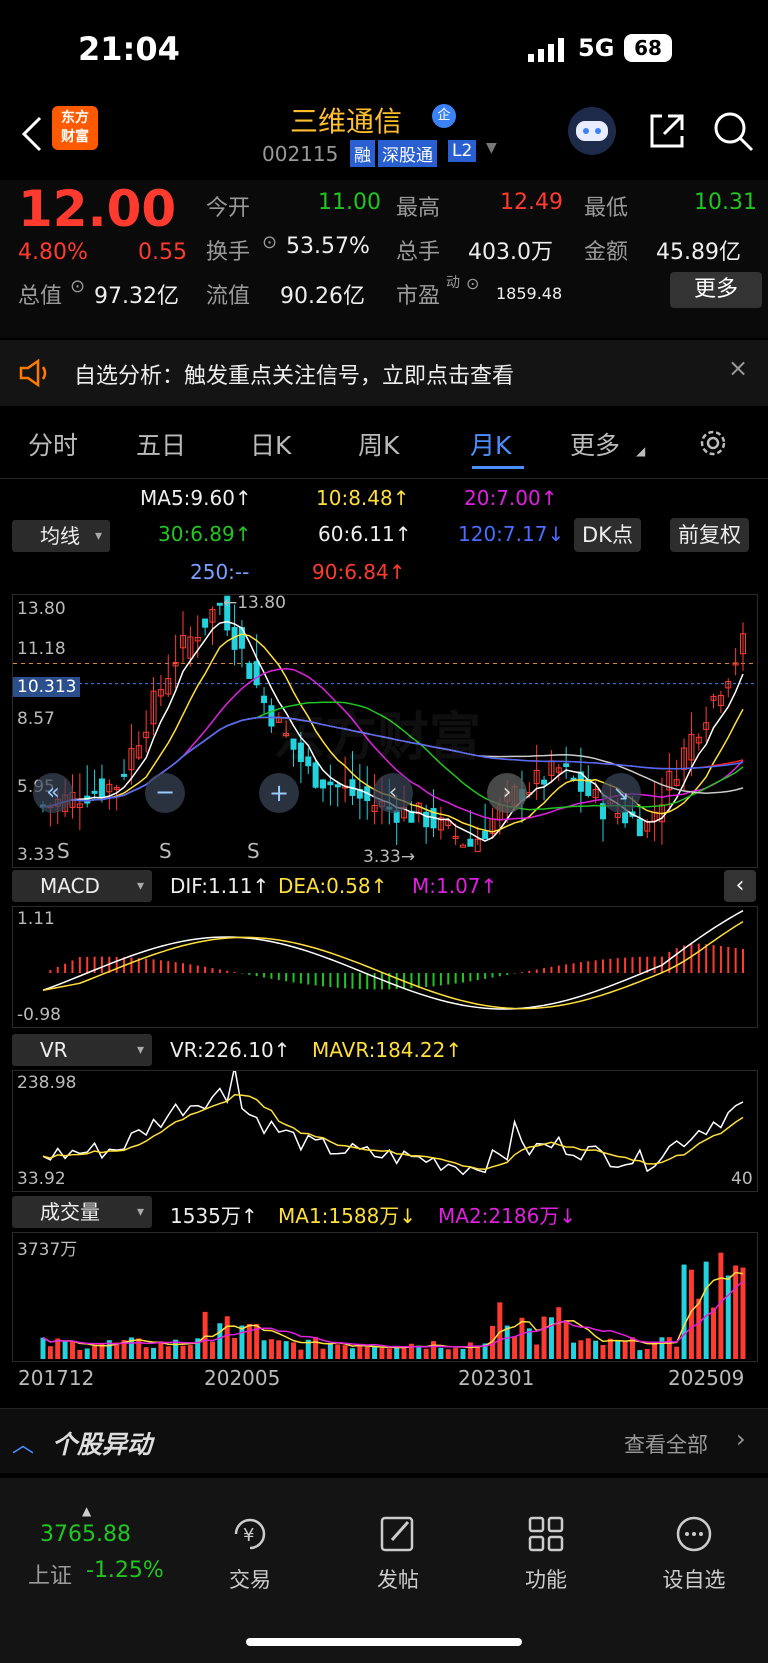  Describe the element at coordinates (472, 283) in the screenshot. I see `pe-info-icon: ⊙` at that location.